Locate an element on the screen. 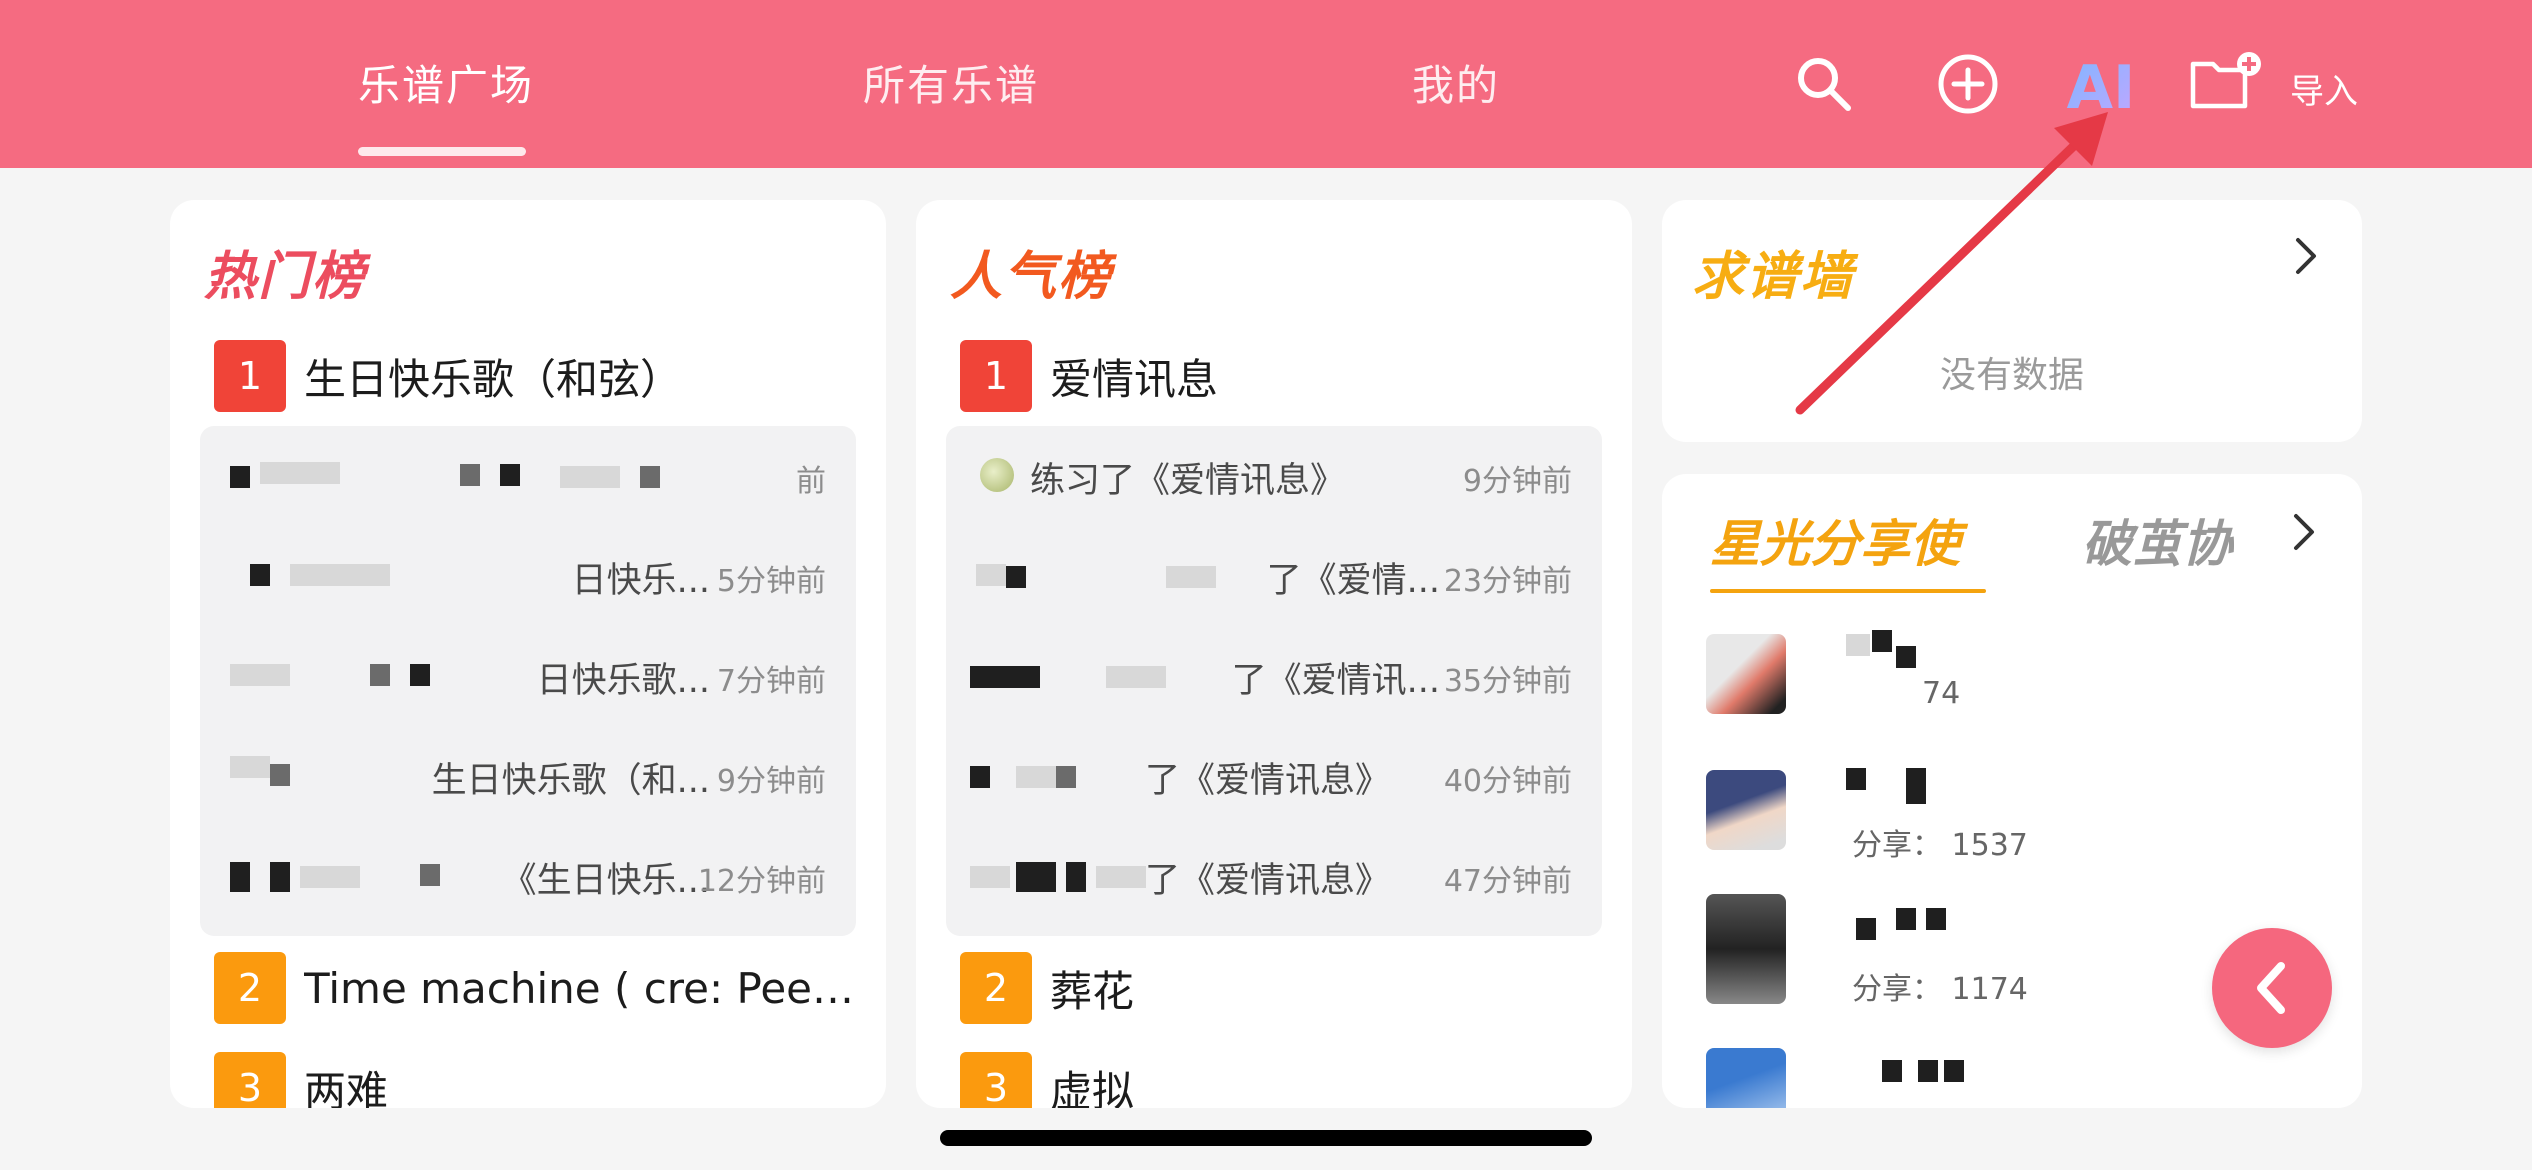 The image size is (2532, 1170). melon-emoji-icon is located at coordinates (997, 475).